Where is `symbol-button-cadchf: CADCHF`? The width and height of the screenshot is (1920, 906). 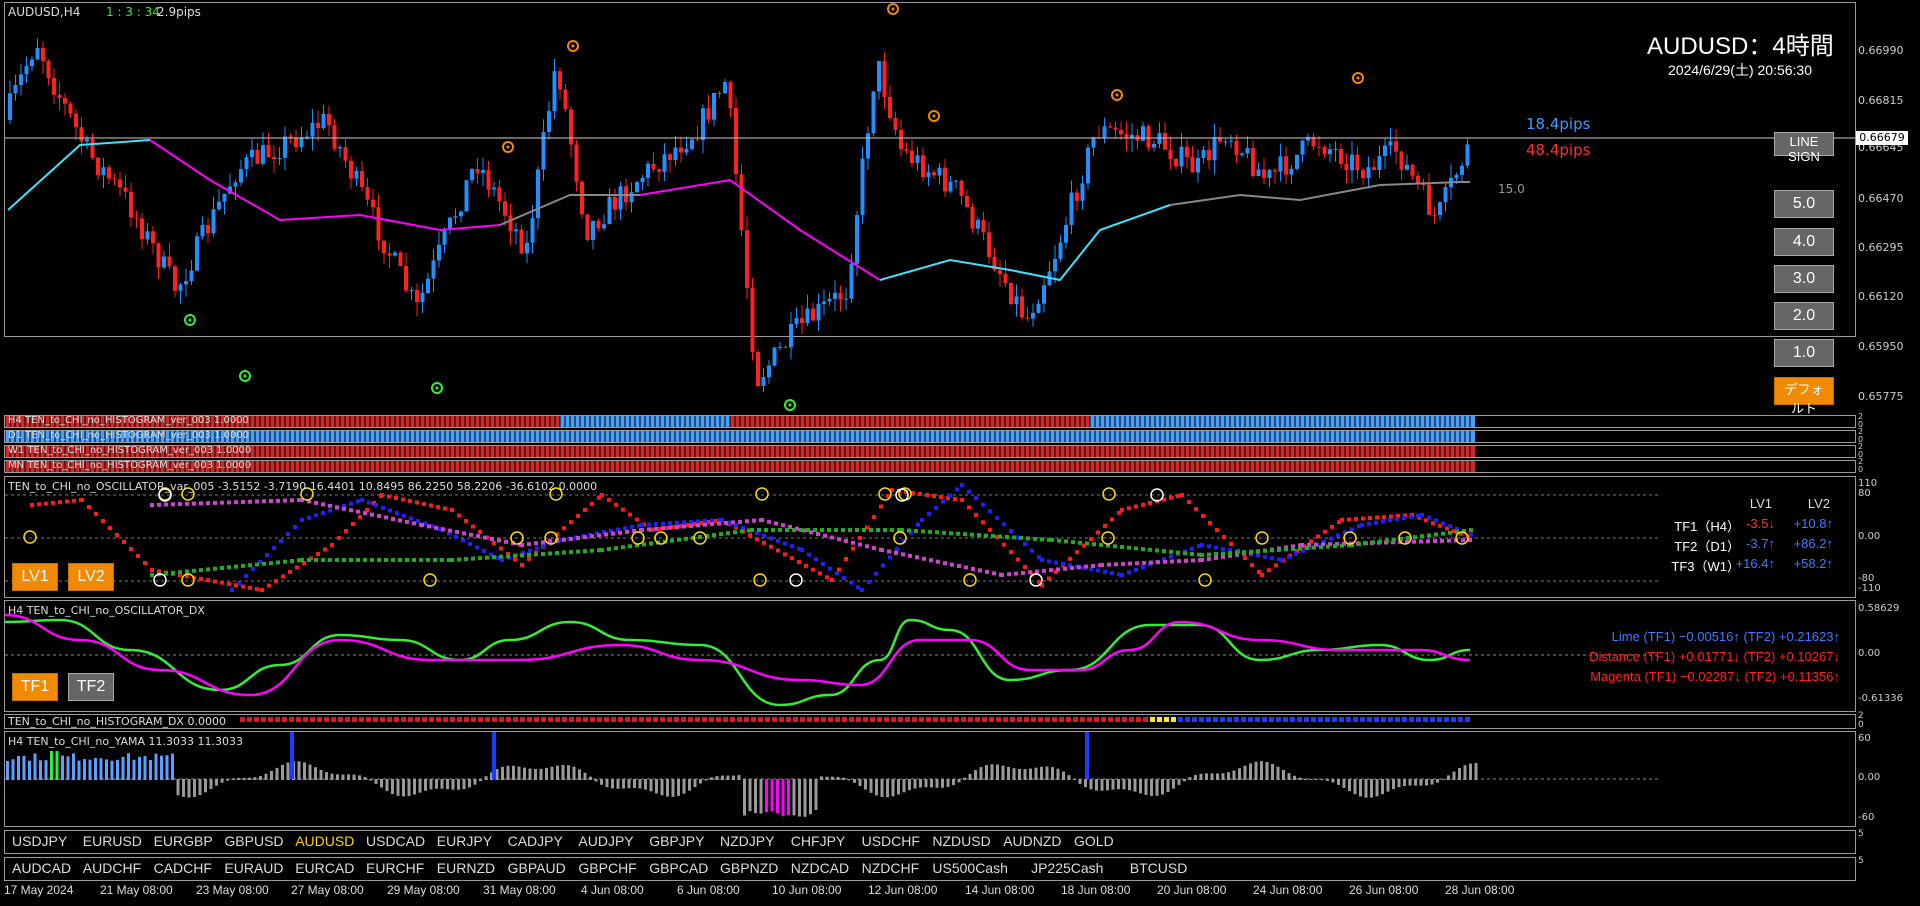 symbol-button-cadchf: CADCHF is located at coordinates (183, 868).